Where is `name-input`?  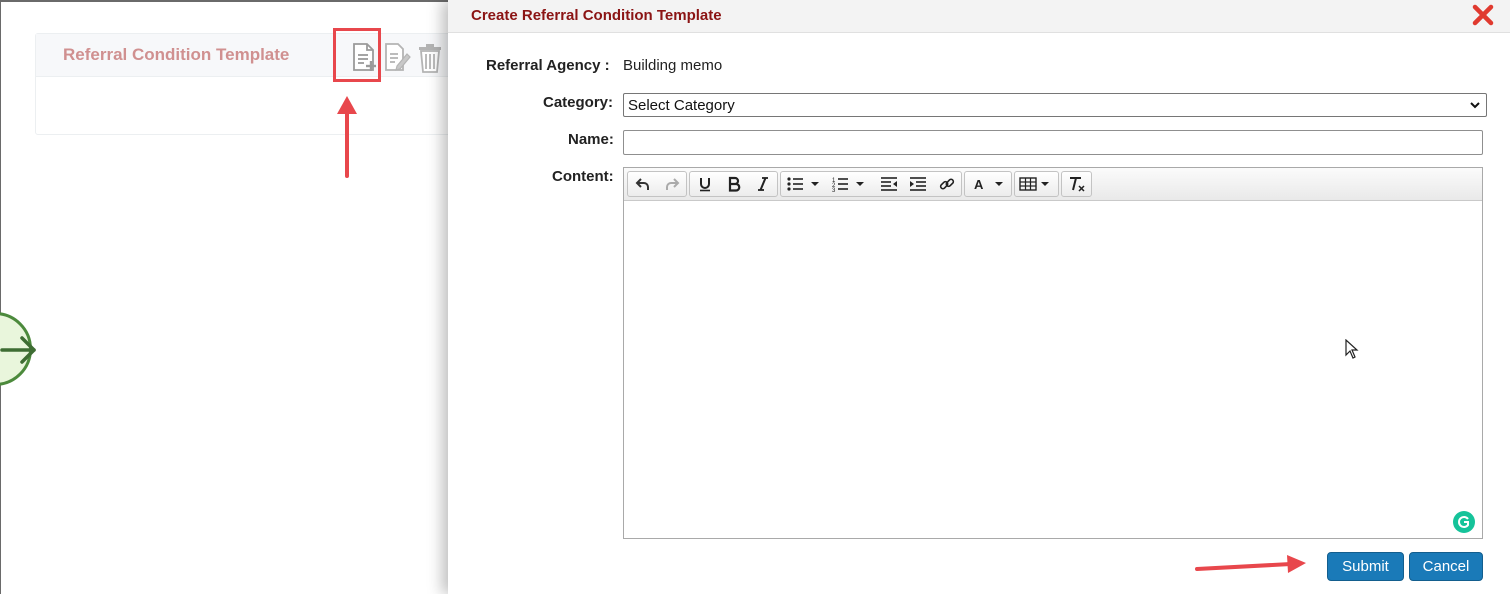
name-input is located at coordinates (1053, 142).